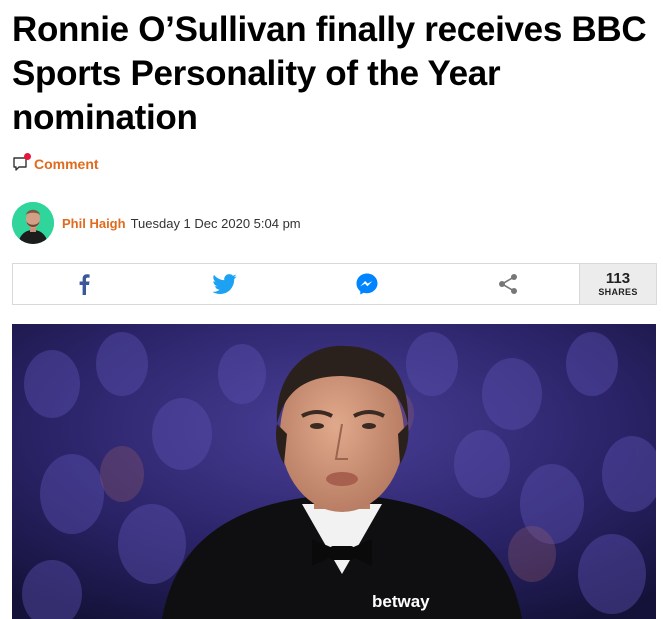  I want to click on share-bar: 113 SHARES, so click(334, 284).